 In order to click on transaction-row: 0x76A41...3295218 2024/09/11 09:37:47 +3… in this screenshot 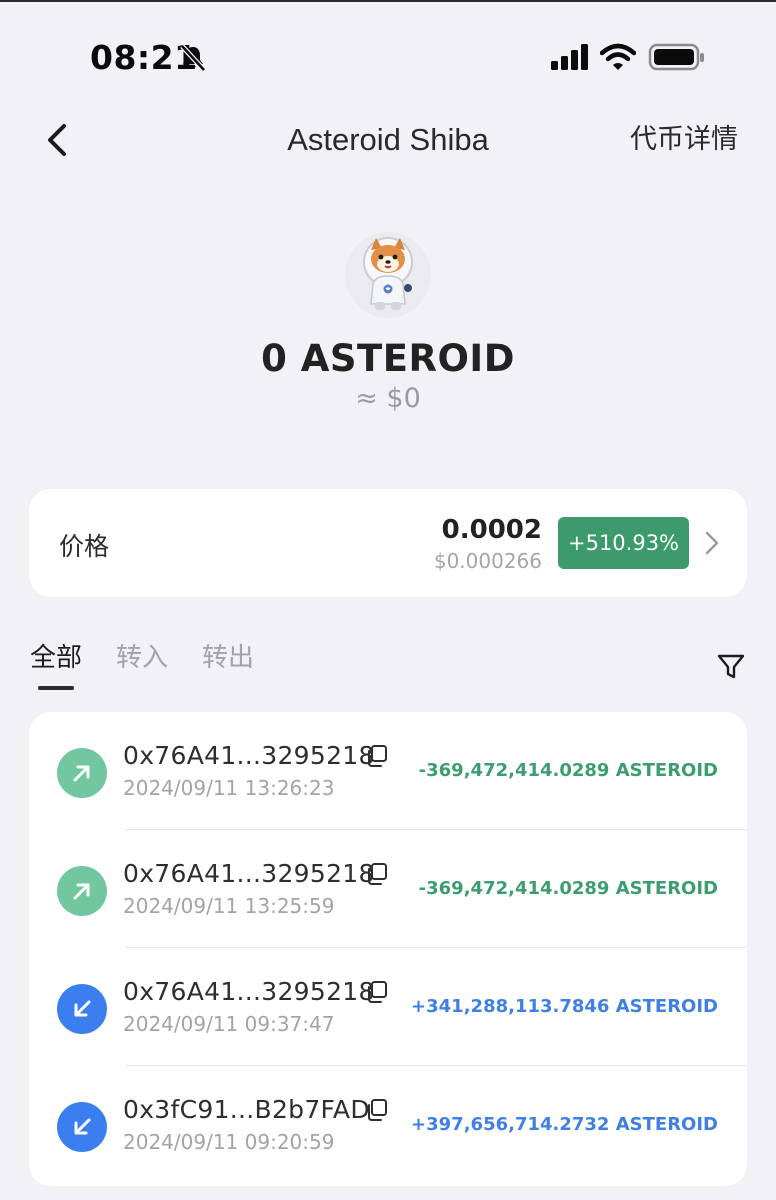, I will do `click(388, 1007)`.